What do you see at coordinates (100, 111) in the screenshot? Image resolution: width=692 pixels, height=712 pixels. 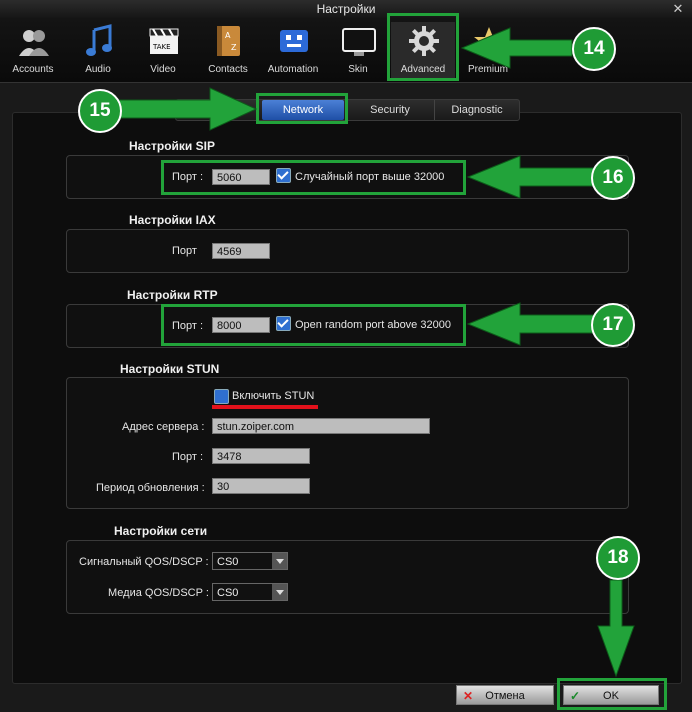 I see `callout-15: 15` at bounding box center [100, 111].